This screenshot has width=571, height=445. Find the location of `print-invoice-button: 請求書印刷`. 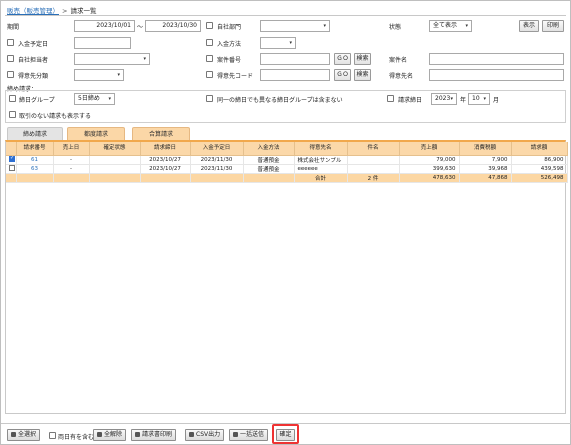

print-invoice-button: 請求書印刷 is located at coordinates (154, 435).